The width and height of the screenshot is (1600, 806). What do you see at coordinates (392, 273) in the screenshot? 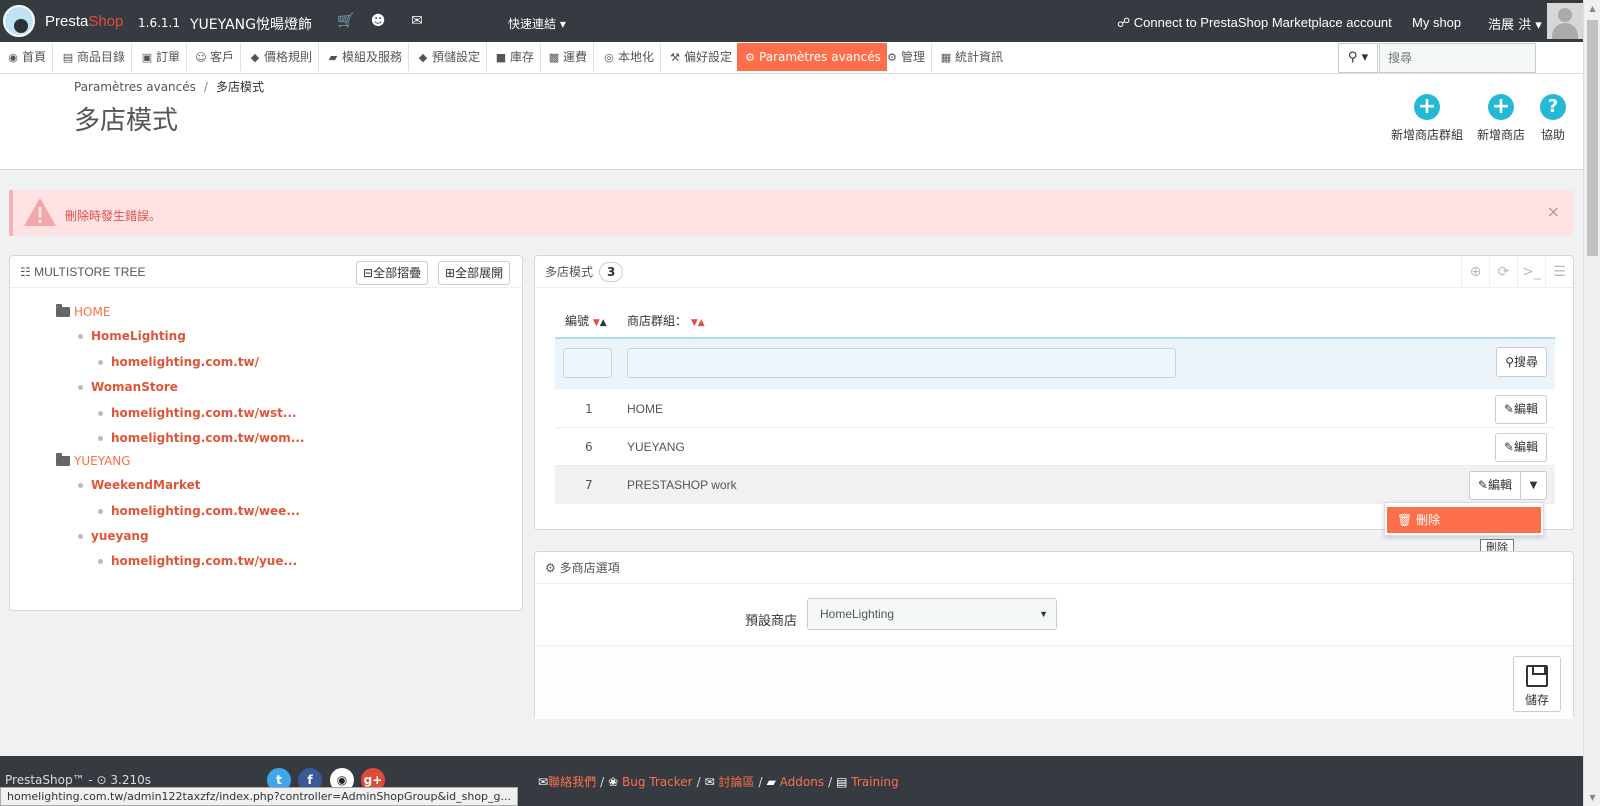
I see `collapse-all-button: ⊟全部摺疊` at bounding box center [392, 273].